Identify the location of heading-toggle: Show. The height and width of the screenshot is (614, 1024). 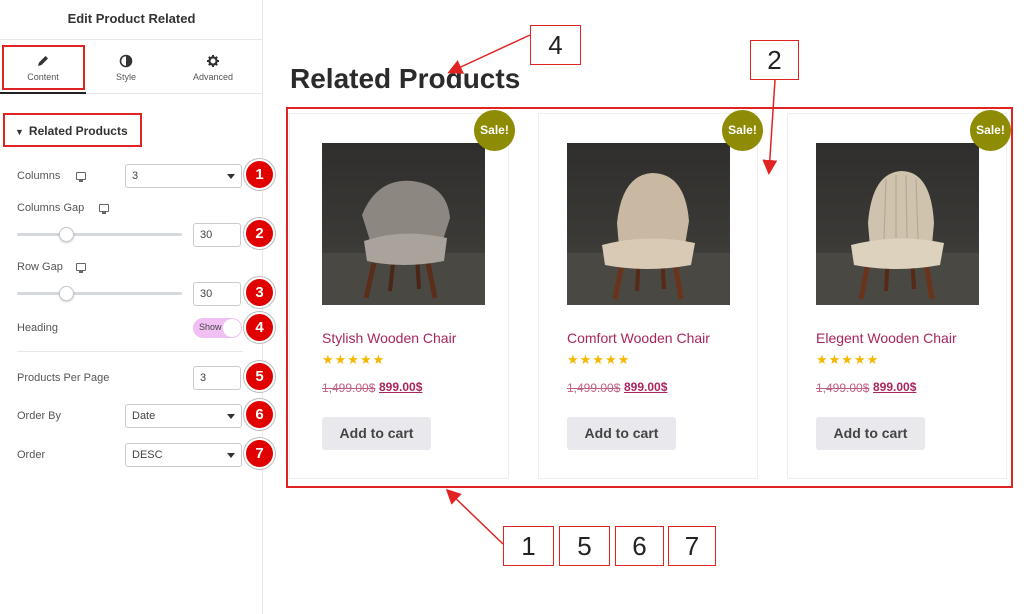
(217, 328).